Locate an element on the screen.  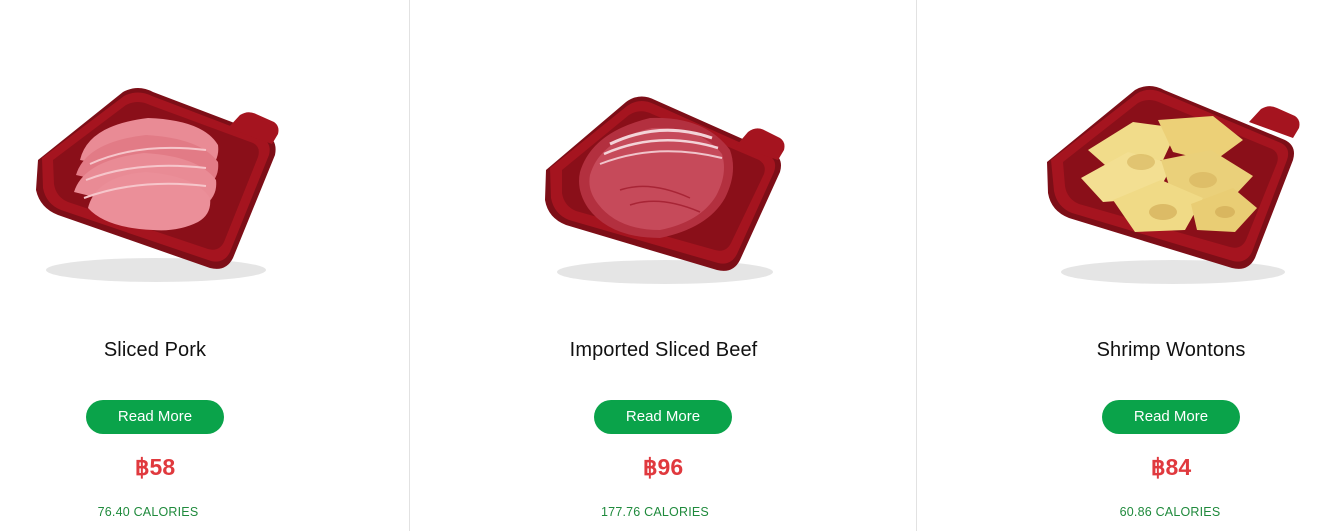
item-name: Shrimp Wontons is located at coordinates (1171, 350).